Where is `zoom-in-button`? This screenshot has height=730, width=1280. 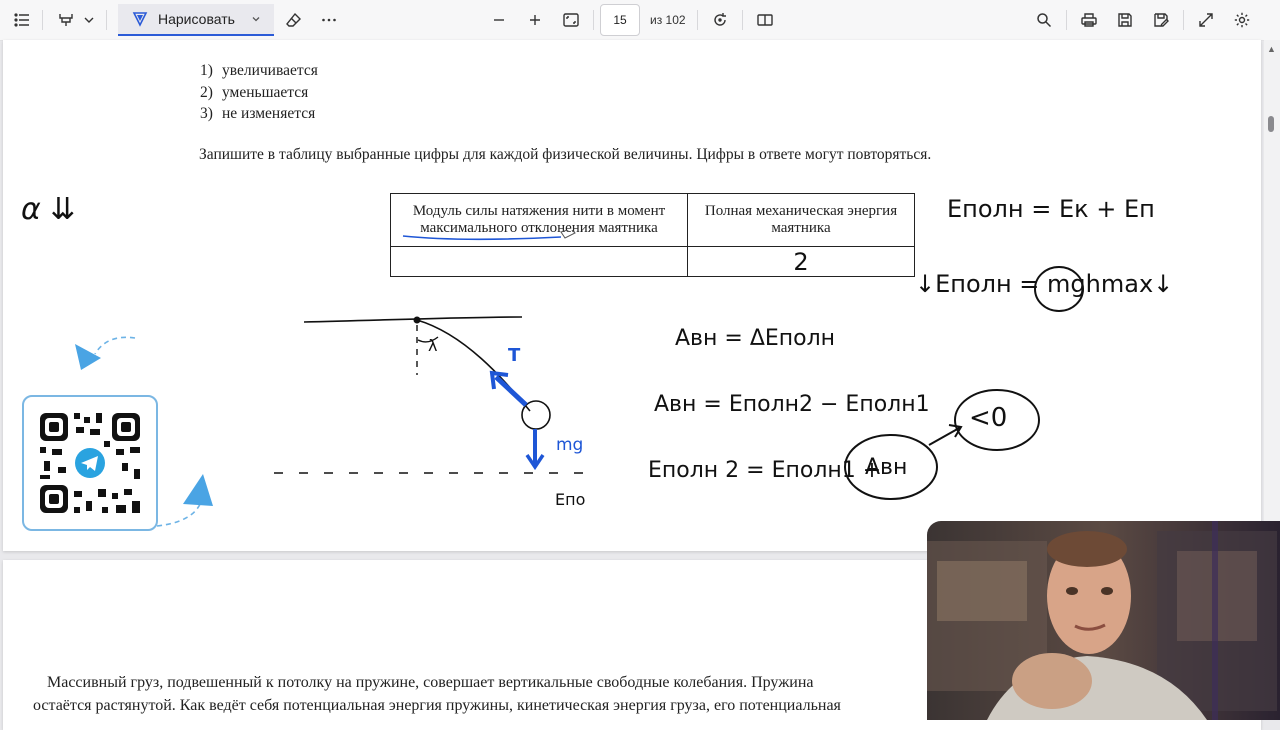
zoom-in-button is located at coordinates (535, 20).